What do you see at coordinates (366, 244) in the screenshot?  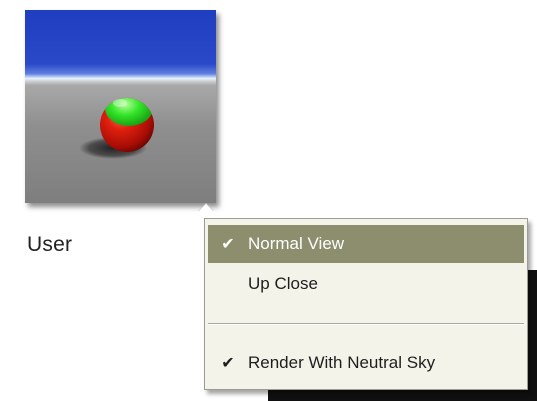 I see `menu-item-normal-view: ✔ Normal View` at bounding box center [366, 244].